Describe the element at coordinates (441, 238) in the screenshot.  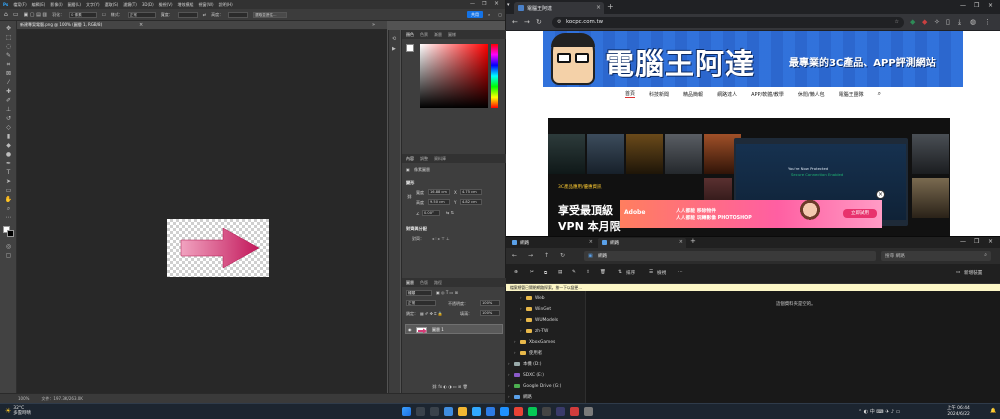
I see `align-icons: ⫷ ⫶ ⫸ ⊤ ⊥` at that location.